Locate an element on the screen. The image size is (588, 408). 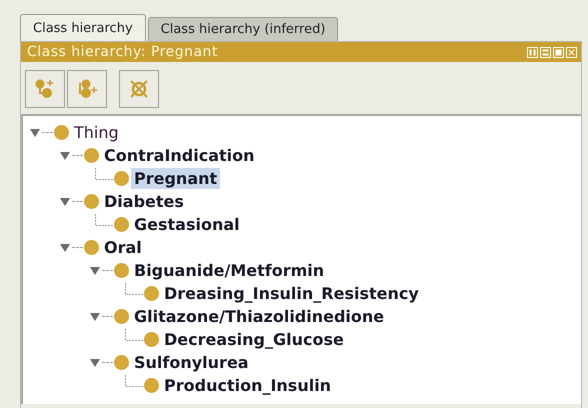
view-title: Class hierarchy: Pregnant is located at coordinates (122, 52).